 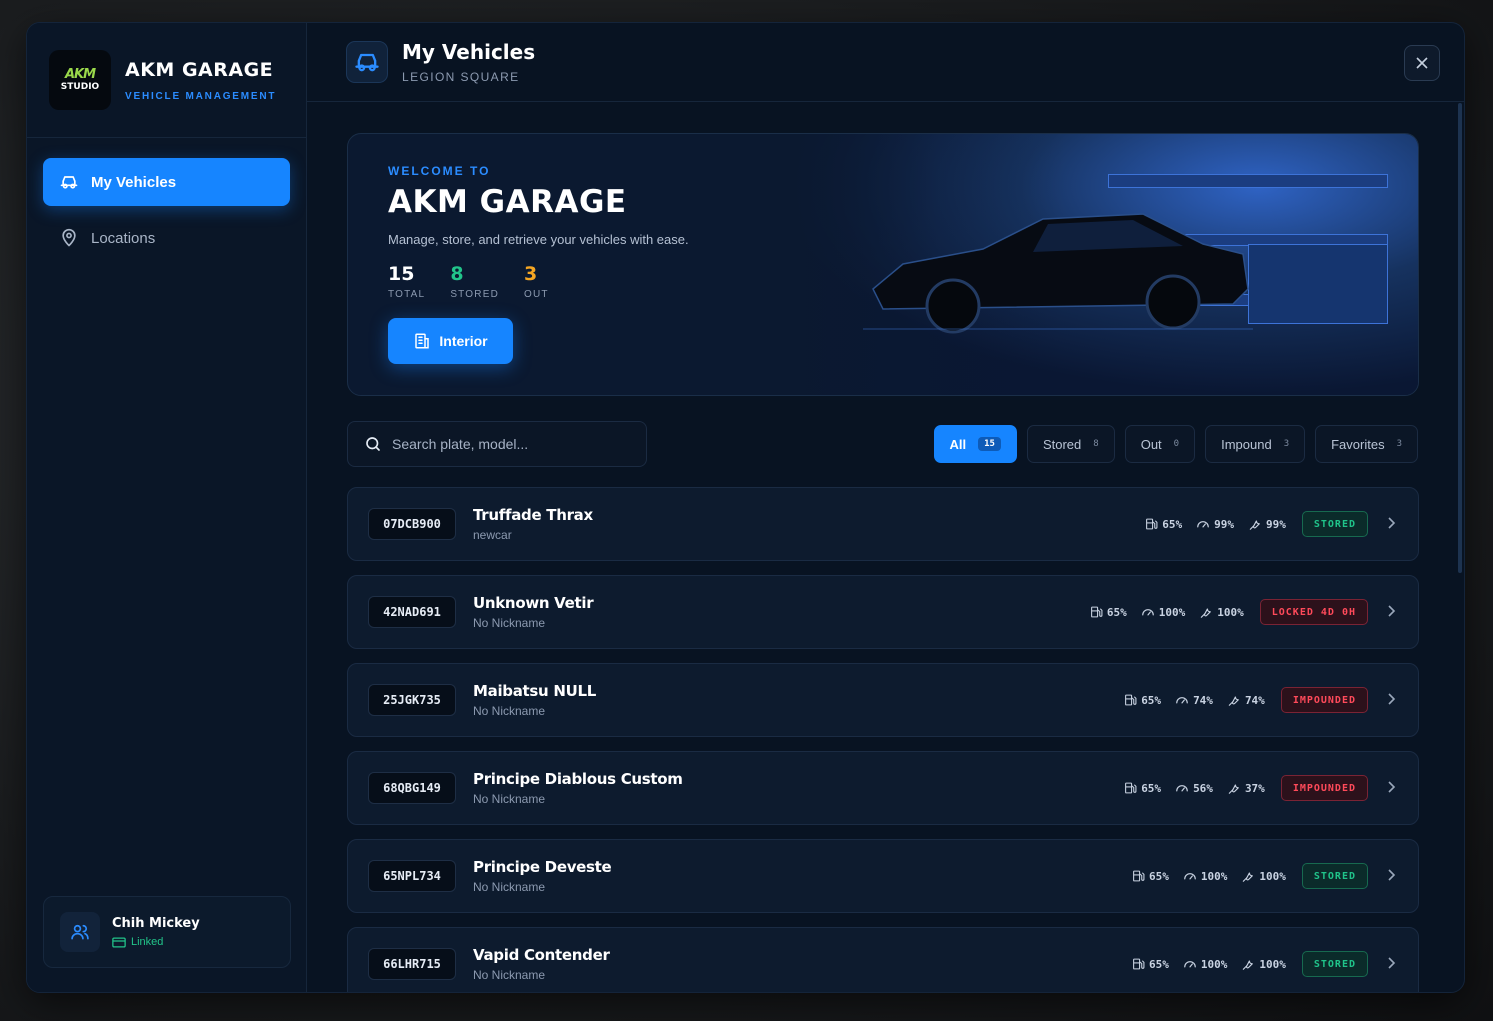 What do you see at coordinates (1096, 444) in the screenshot?
I see `filter-count: 8` at bounding box center [1096, 444].